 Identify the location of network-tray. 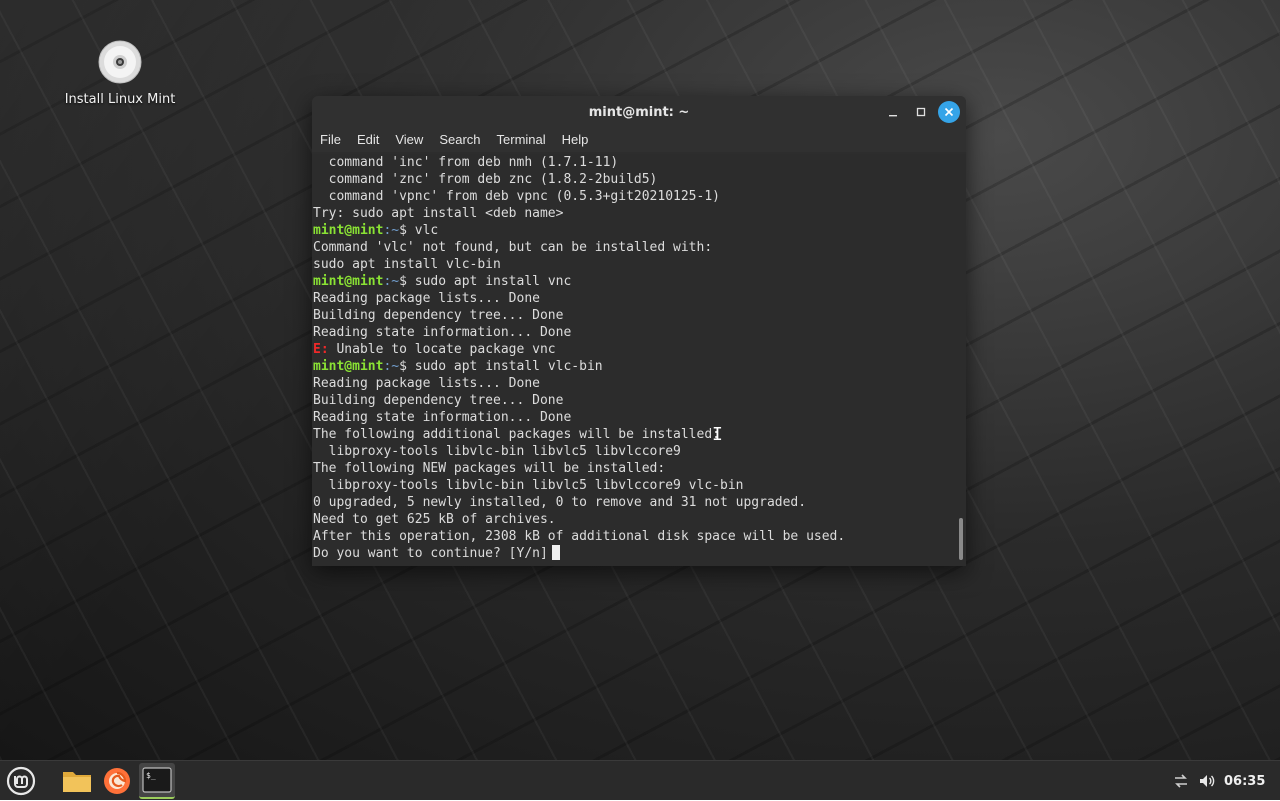
(1181, 781).